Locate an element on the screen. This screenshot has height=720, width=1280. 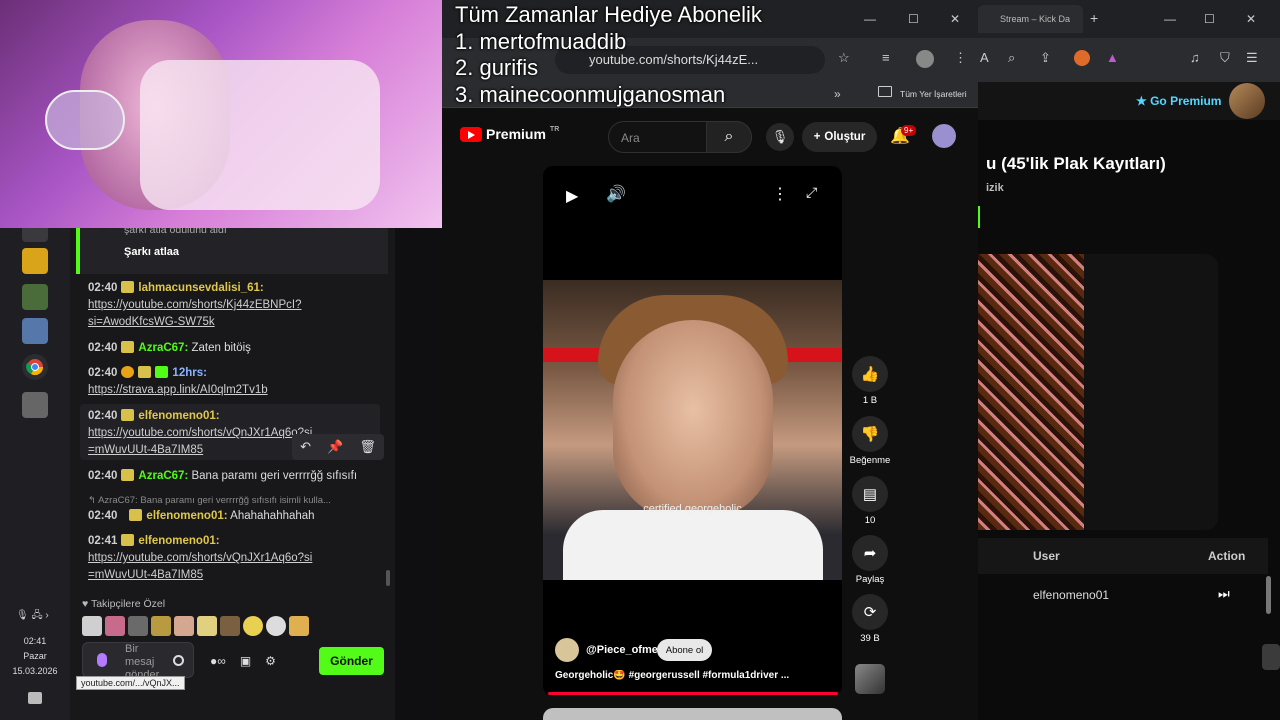
fullscreen-icon: ⤢ is located at coordinates (811, 192).